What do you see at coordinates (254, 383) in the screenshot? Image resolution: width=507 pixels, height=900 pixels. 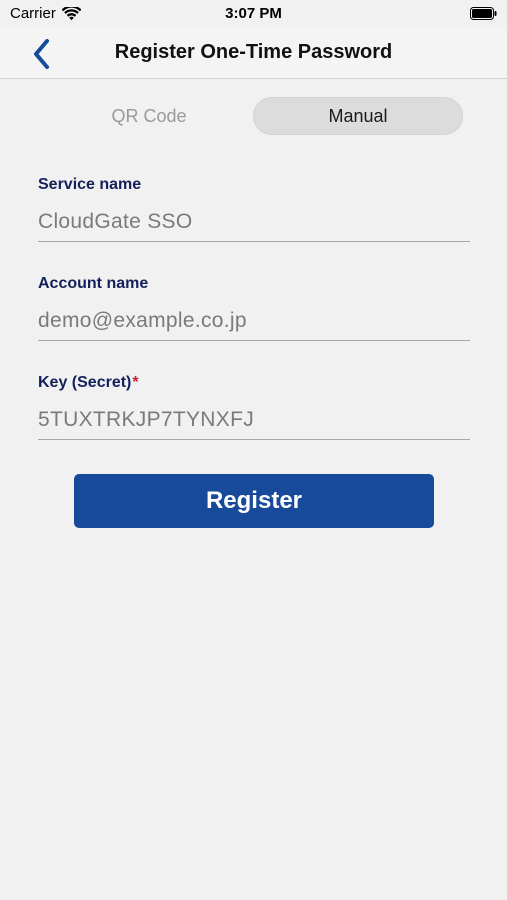 I see `key-secret-label-row: Key (Secret)*` at bounding box center [254, 383].